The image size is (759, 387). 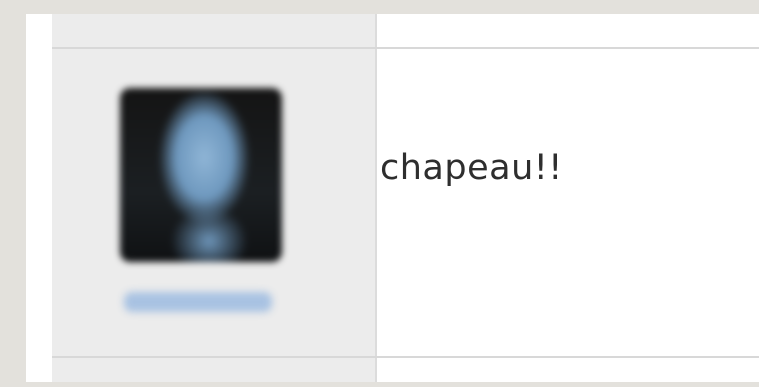 I want to click on post-message-text: chapeau!!, so click(x=471, y=168).